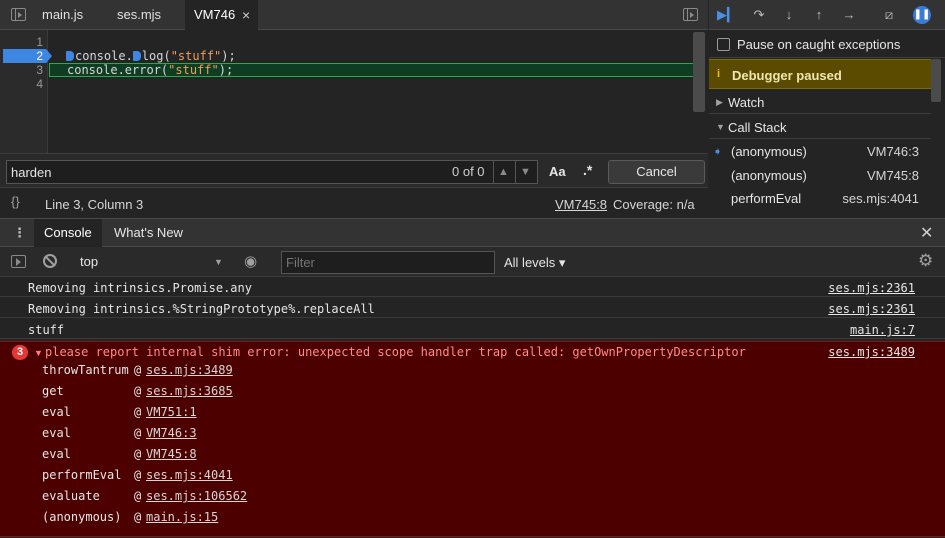 The image size is (945, 538). I want to click on pause-caught-checkbox, so click(723, 44).